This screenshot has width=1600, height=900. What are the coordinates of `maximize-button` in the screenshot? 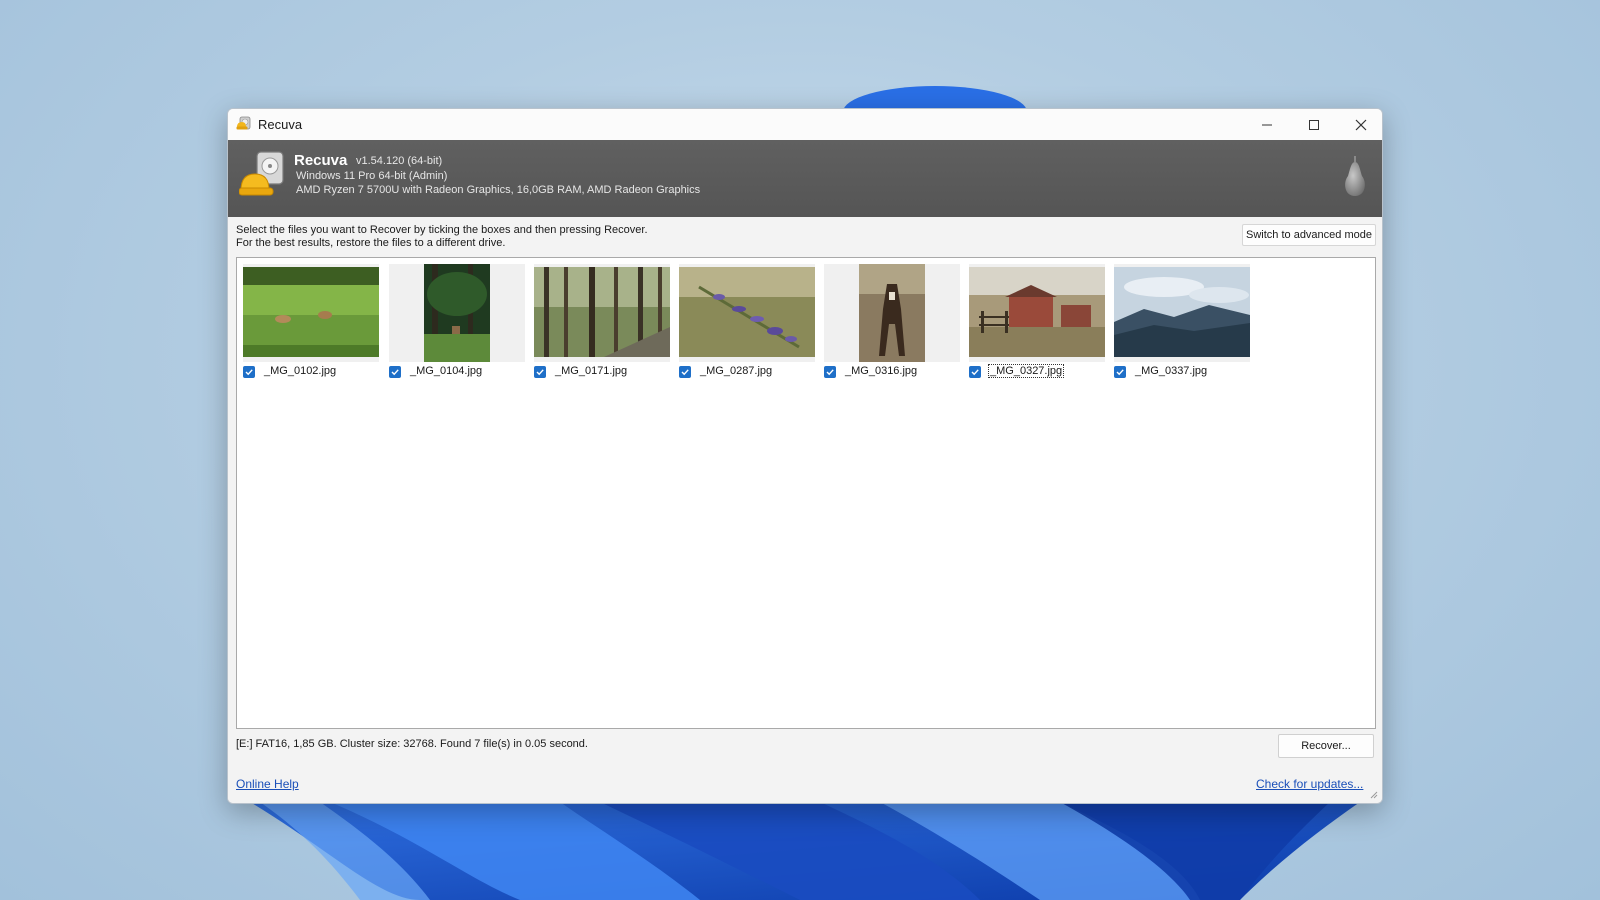 It's located at (1314, 124).